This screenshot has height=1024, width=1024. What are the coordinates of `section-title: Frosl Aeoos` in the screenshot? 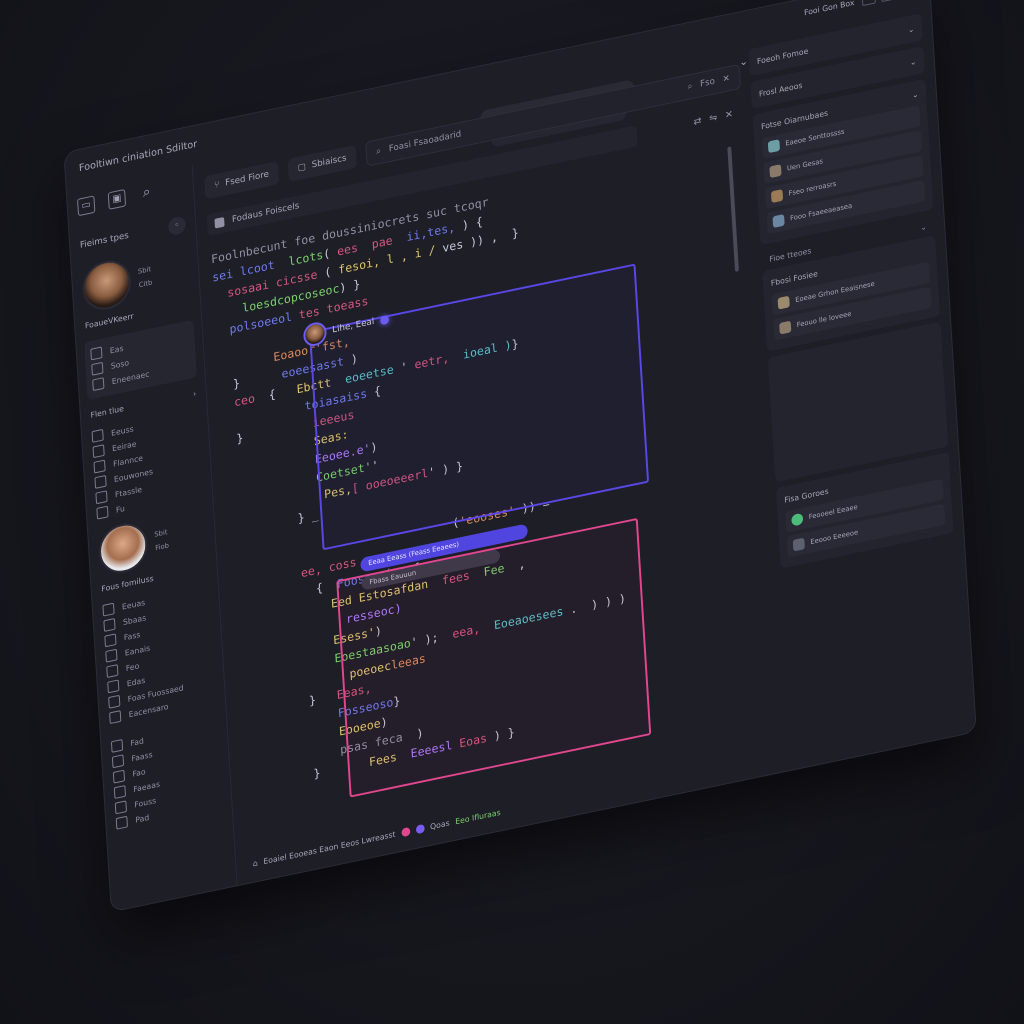 It's located at (780, 89).